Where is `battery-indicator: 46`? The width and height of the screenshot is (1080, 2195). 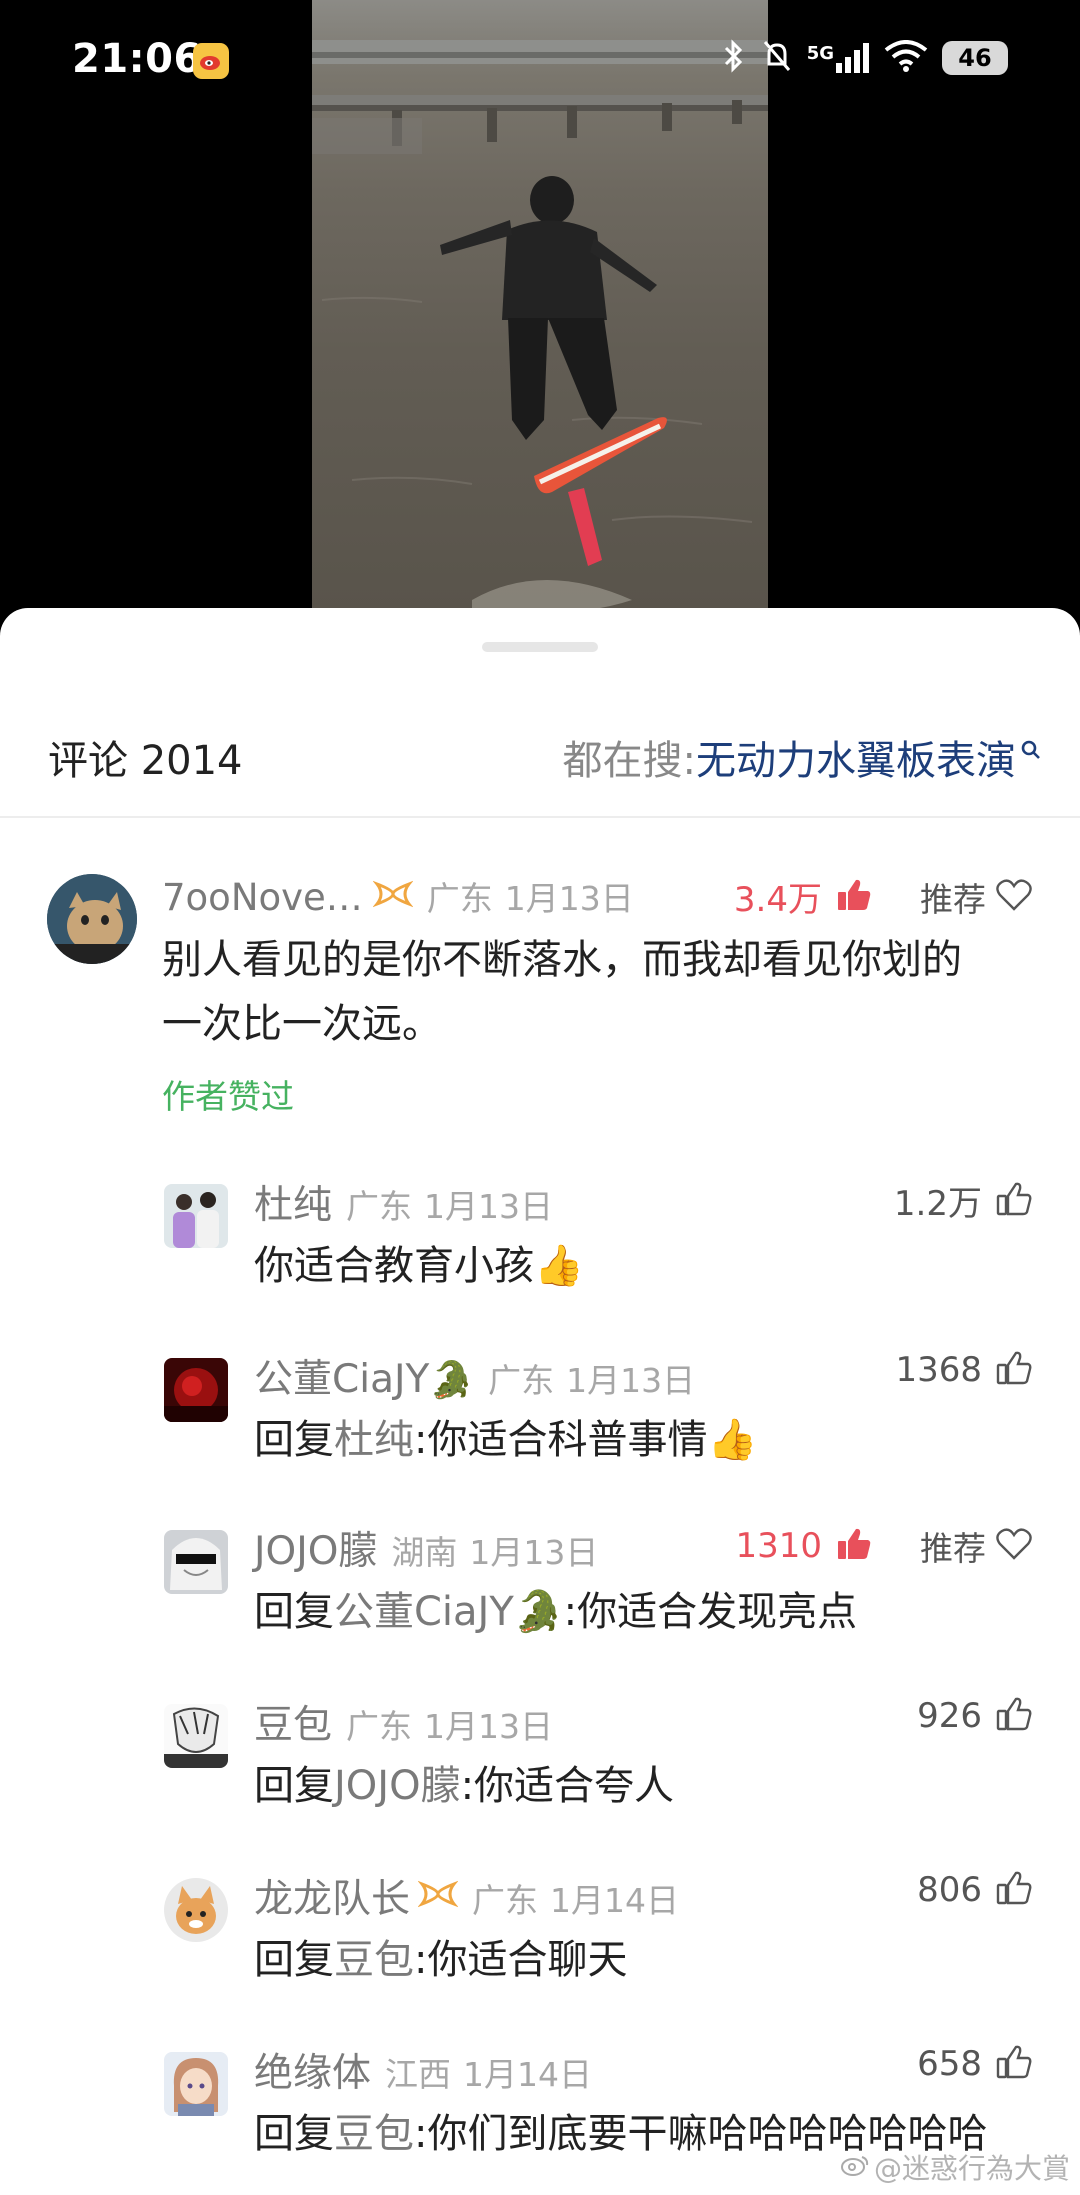
battery-indicator: 46 is located at coordinates (975, 58).